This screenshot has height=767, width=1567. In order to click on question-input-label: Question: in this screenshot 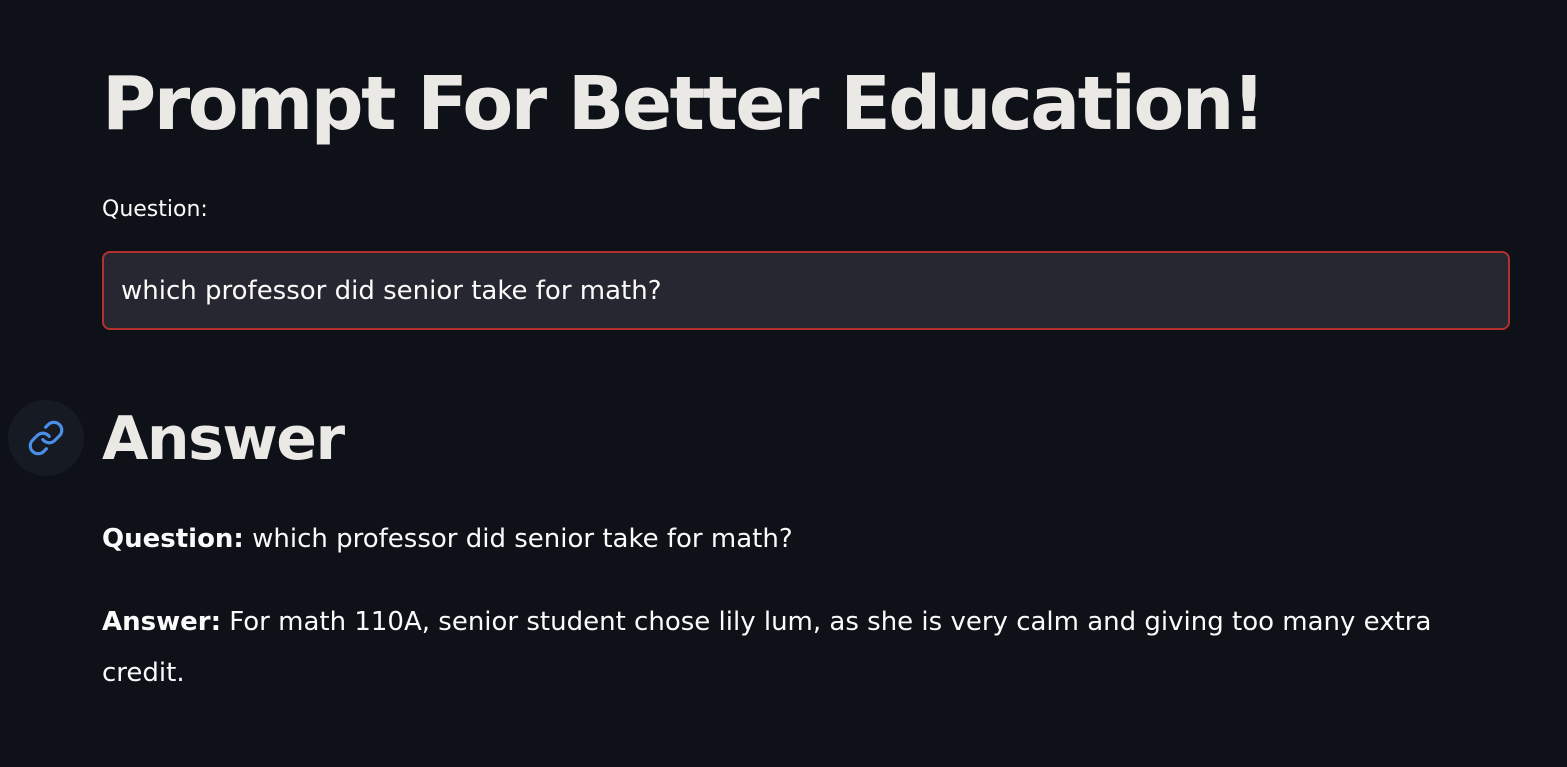, I will do `click(155, 209)`.